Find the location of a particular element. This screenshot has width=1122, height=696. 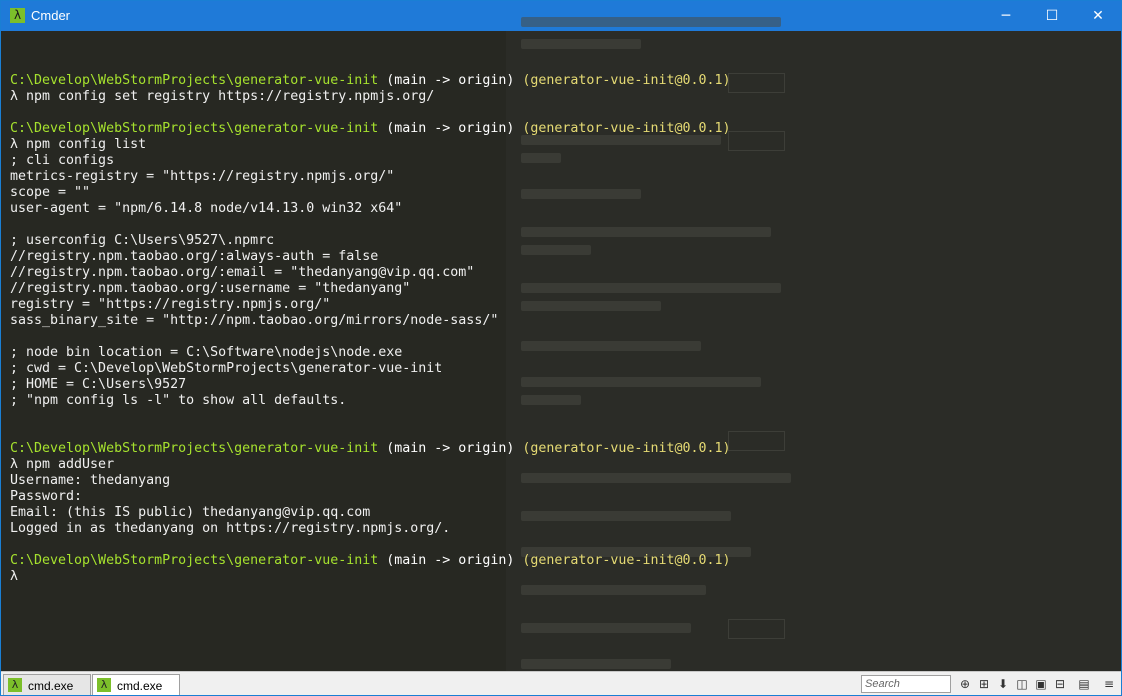

cmder-lambda-icon: λ is located at coordinates (17, 15).